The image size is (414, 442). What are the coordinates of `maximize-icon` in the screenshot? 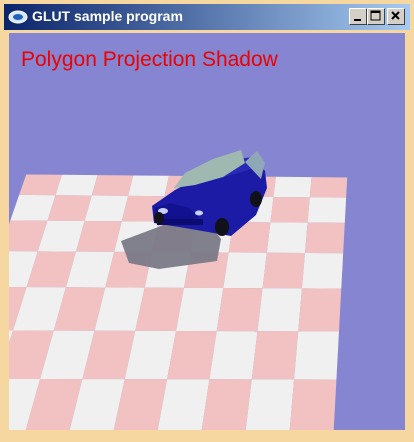 It's located at (375, 15).